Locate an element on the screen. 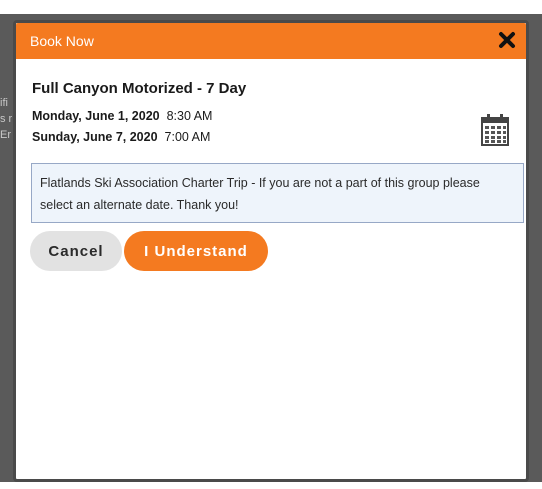  dialog-header: Book Now is located at coordinates (271, 41).